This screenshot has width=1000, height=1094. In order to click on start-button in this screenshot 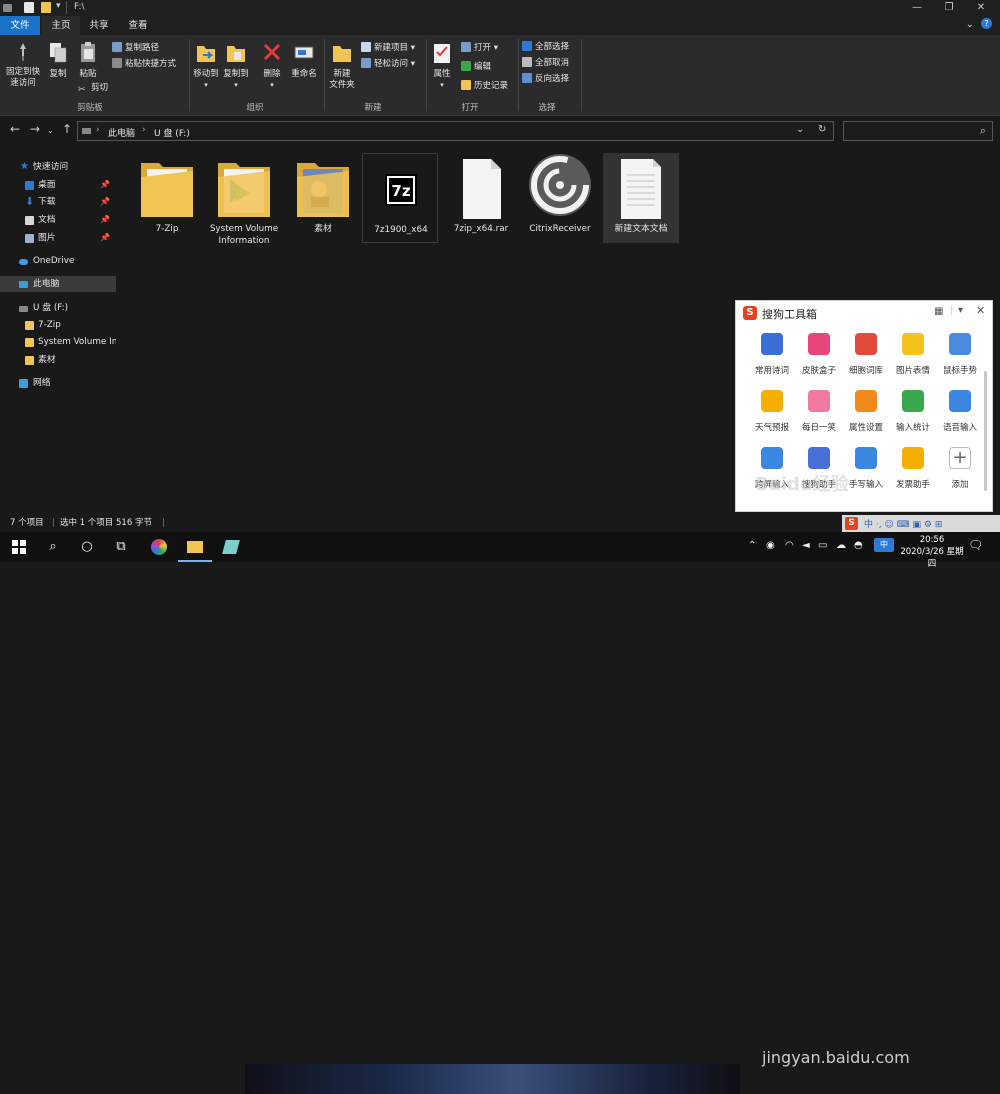, I will do `click(19, 547)`.